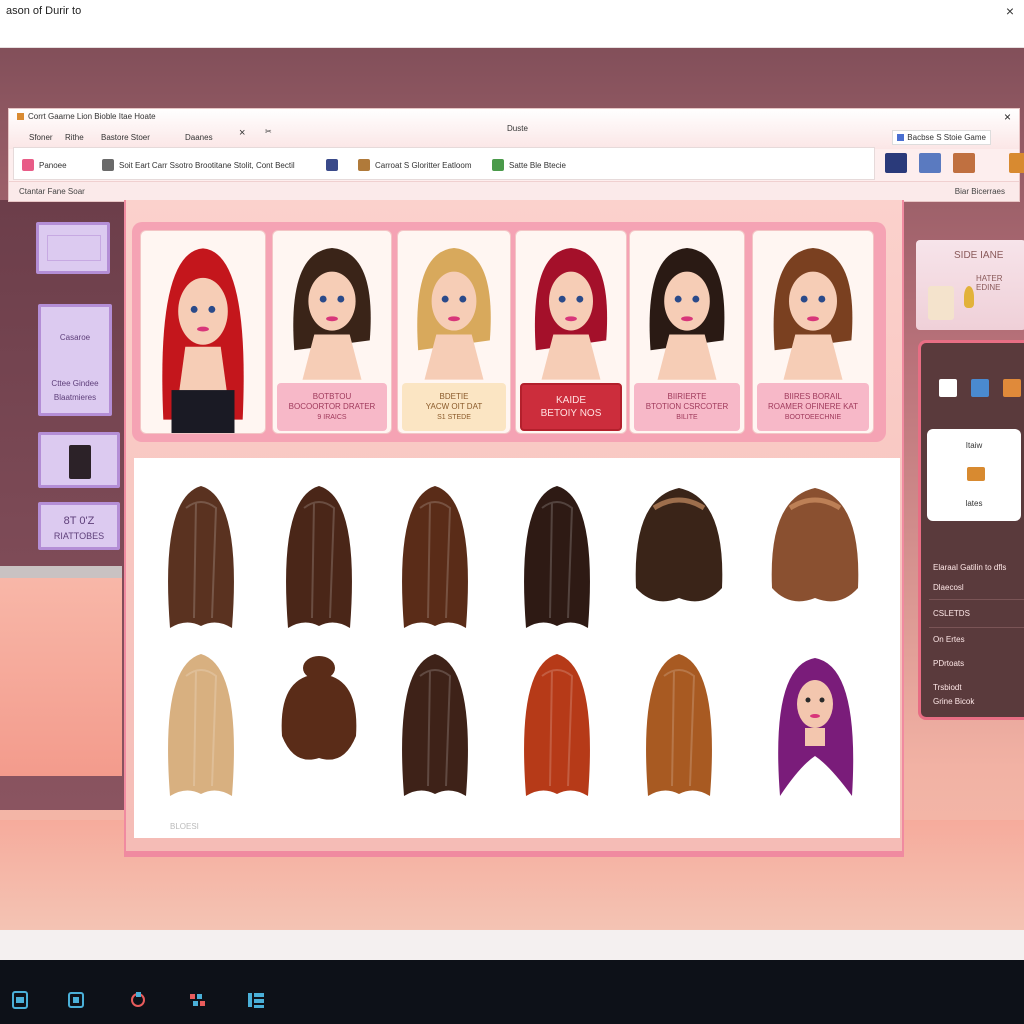  What do you see at coordinates (52, 191) in the screenshot?
I see `status-left: Ctantar Fane Soar` at bounding box center [52, 191].